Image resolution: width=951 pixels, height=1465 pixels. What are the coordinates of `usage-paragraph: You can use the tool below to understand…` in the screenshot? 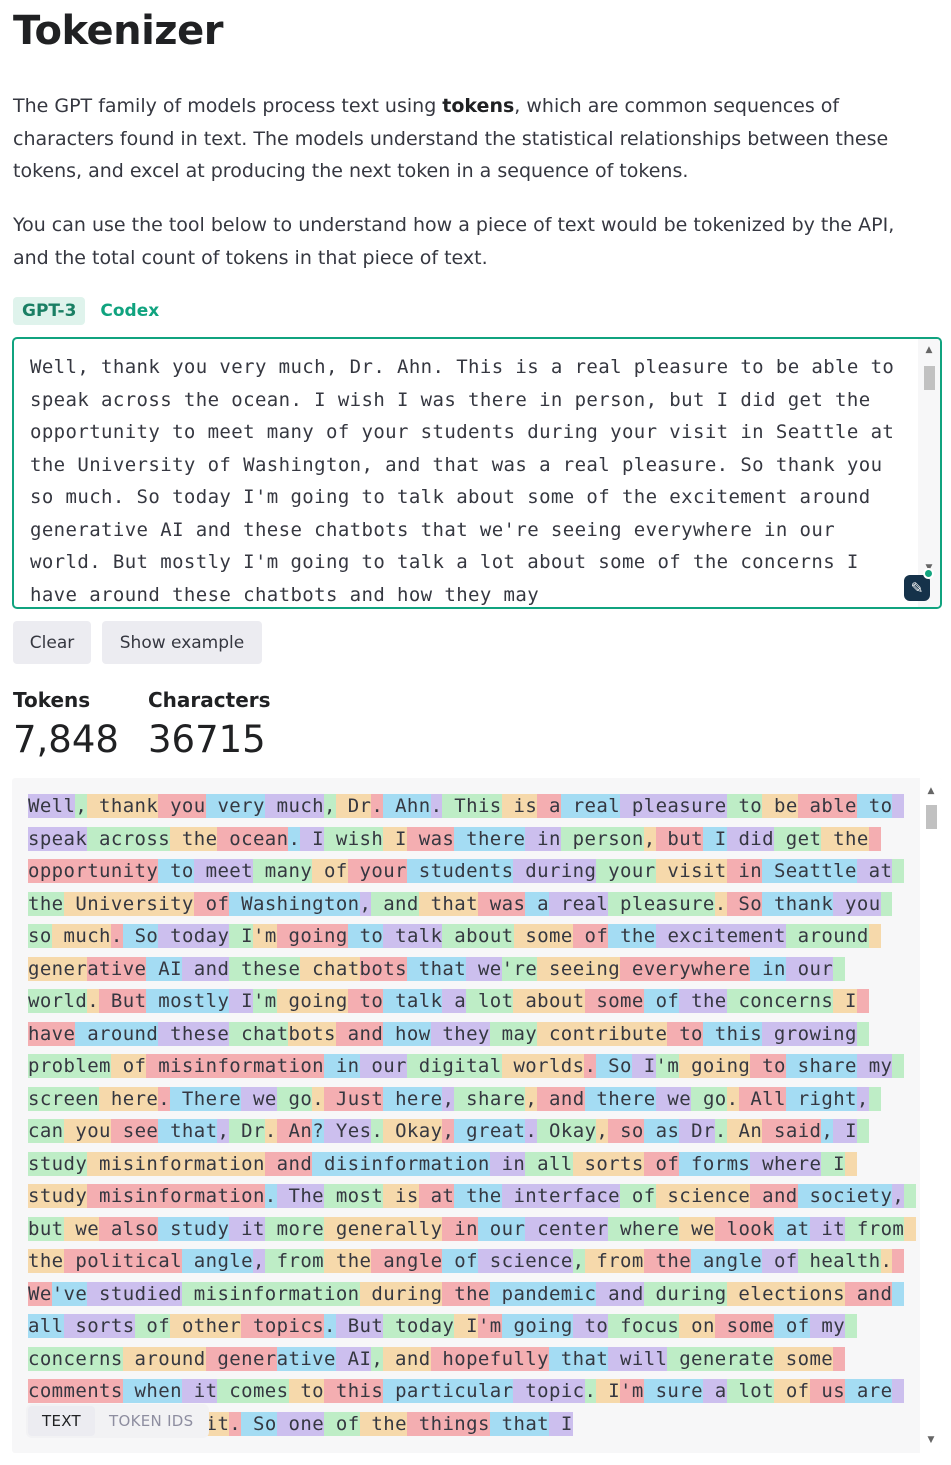 It's located at (454, 241).